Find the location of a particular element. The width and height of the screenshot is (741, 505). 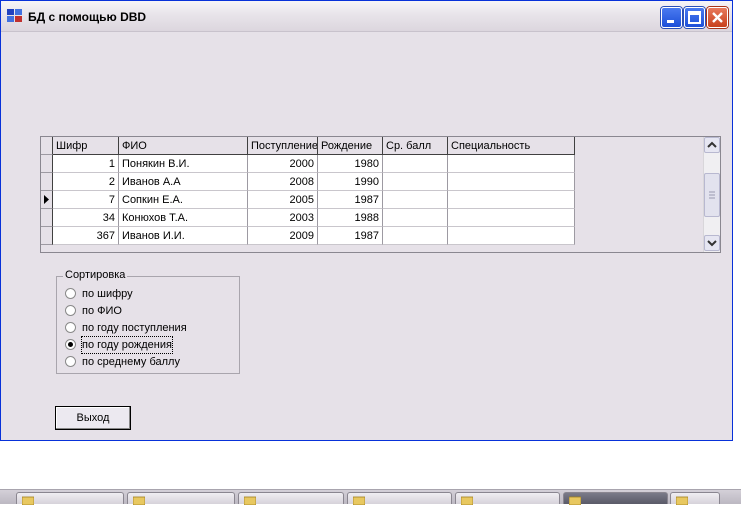

title-bar: БД с помощью DBD is located at coordinates (366, 16).